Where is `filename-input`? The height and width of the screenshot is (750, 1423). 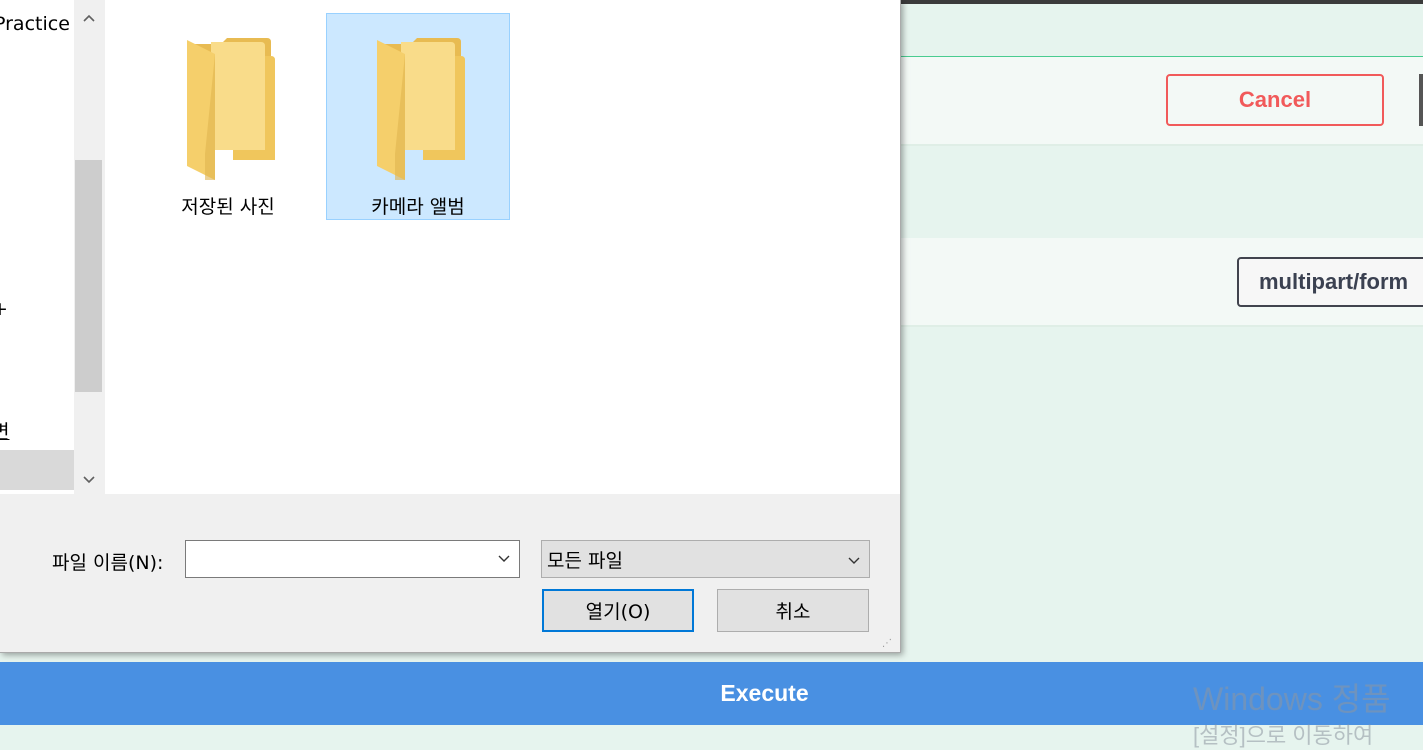
filename-input is located at coordinates (352, 559).